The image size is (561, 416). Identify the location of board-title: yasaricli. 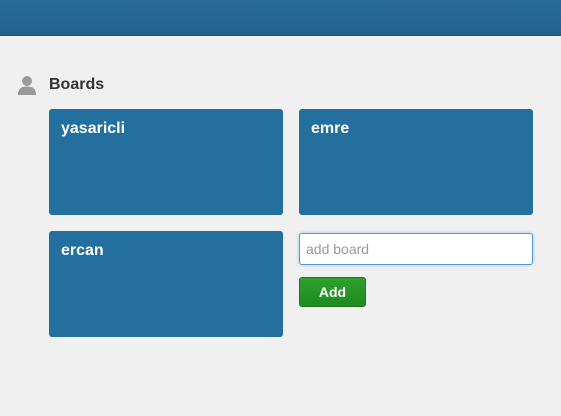
(93, 128).